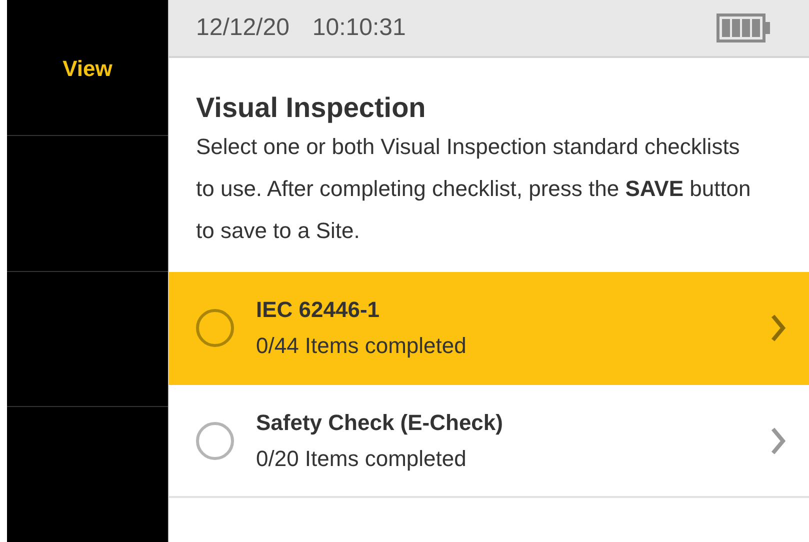 This screenshot has width=809, height=542. What do you see at coordinates (311, 108) in the screenshot?
I see `page-title: Visual Inspection` at bounding box center [311, 108].